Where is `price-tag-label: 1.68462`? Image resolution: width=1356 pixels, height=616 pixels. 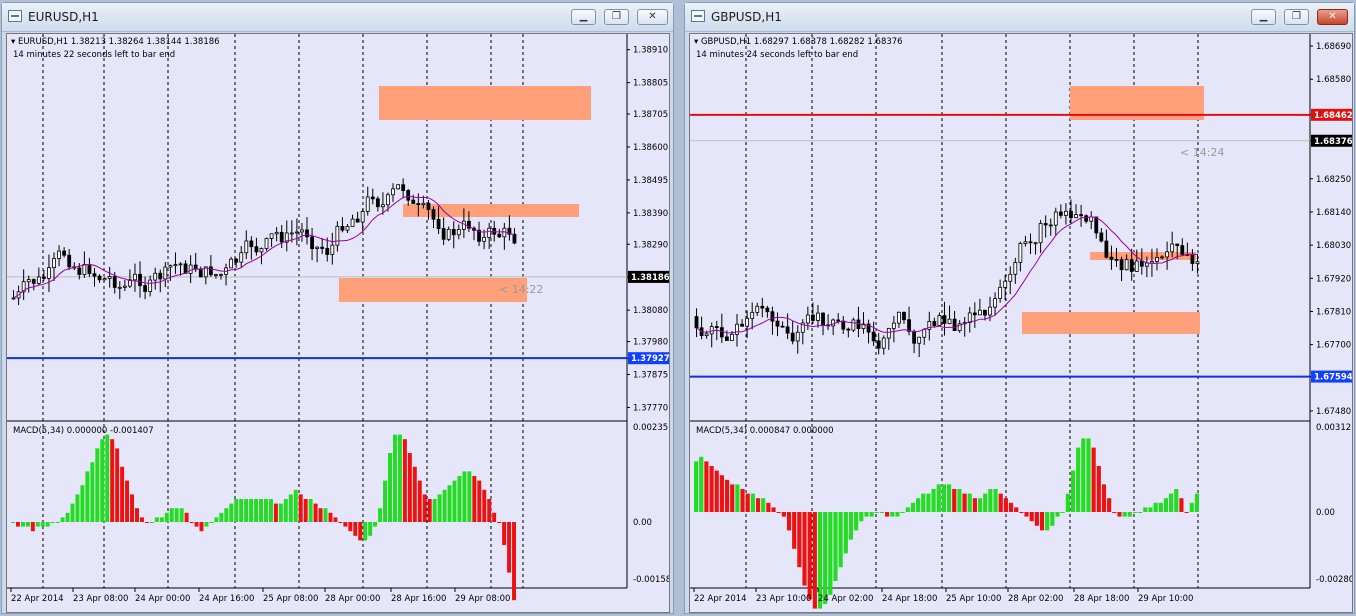 price-tag-label: 1.68462 is located at coordinates (1333, 116).